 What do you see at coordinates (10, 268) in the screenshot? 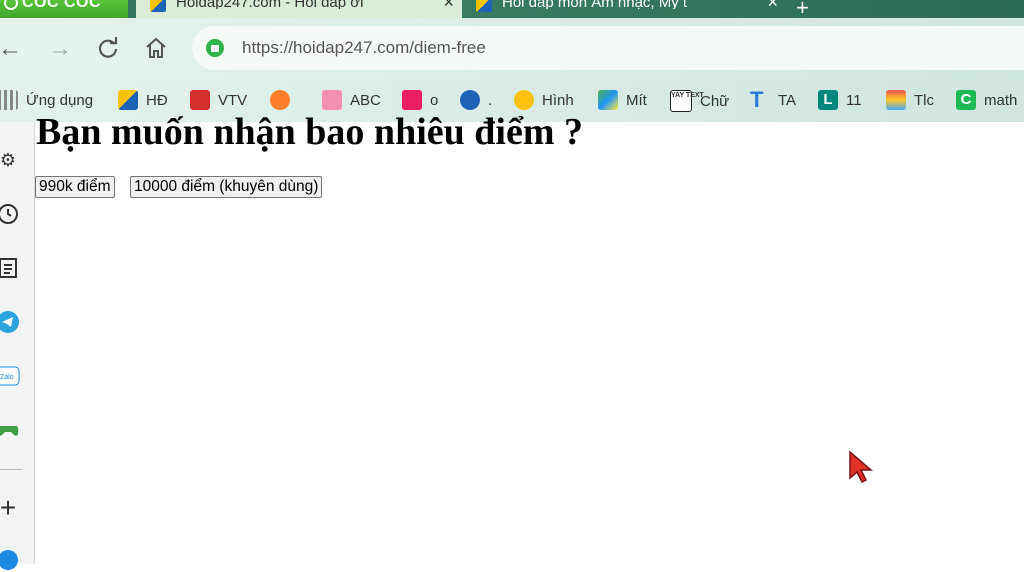
I see `notes-list-icon` at bounding box center [10, 268].